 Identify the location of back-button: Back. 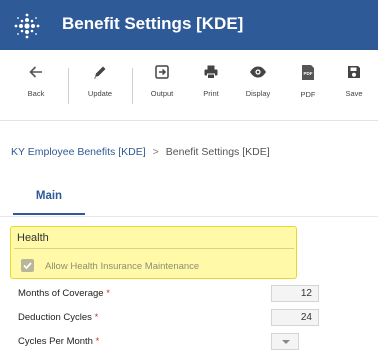
(36, 81).